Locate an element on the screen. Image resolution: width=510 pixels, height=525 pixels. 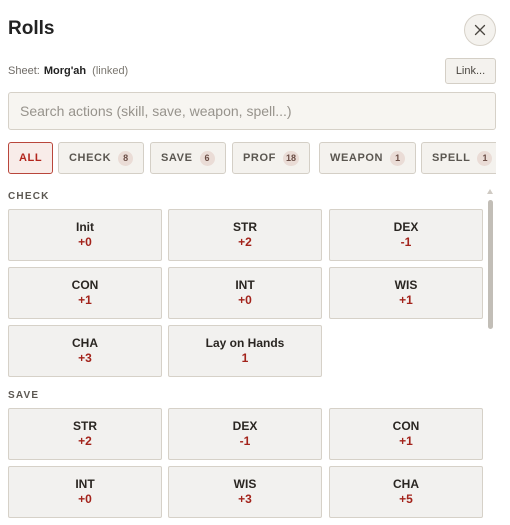
filter-spell: SPELL 1 is located at coordinates (458, 158).